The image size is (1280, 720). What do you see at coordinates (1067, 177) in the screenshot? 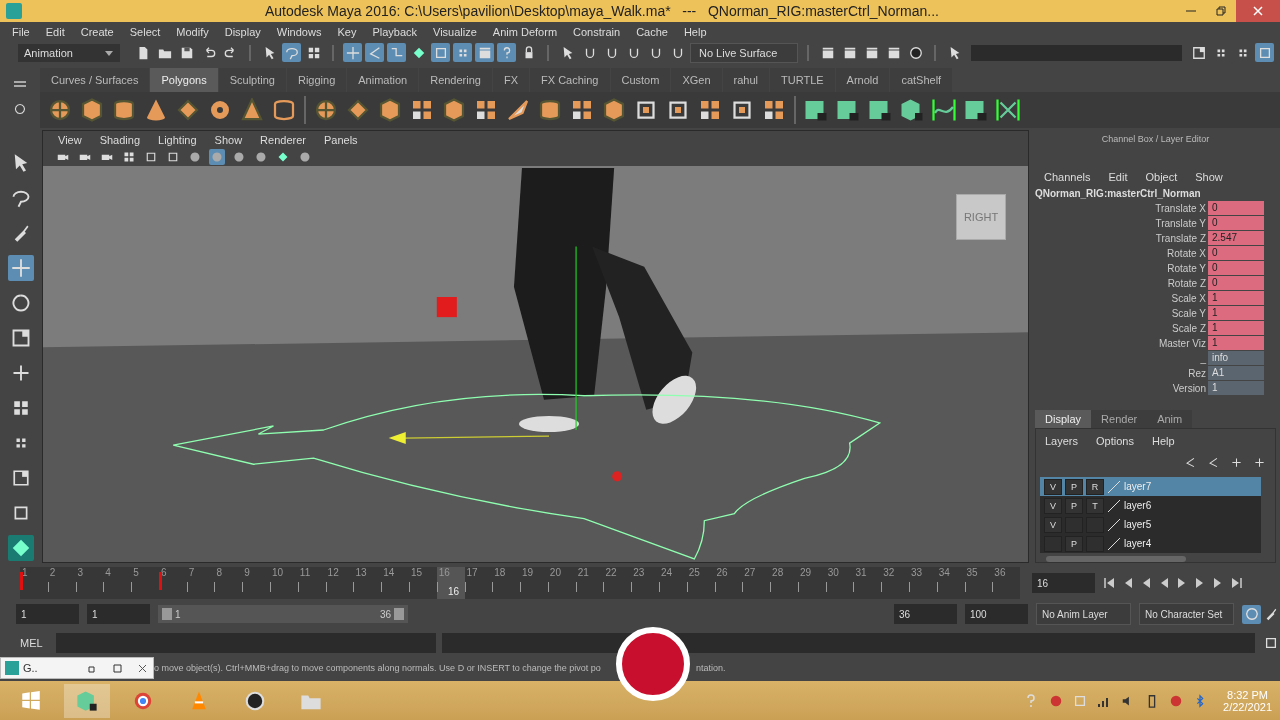
I see `panel-menu: Channels` at bounding box center [1067, 177].